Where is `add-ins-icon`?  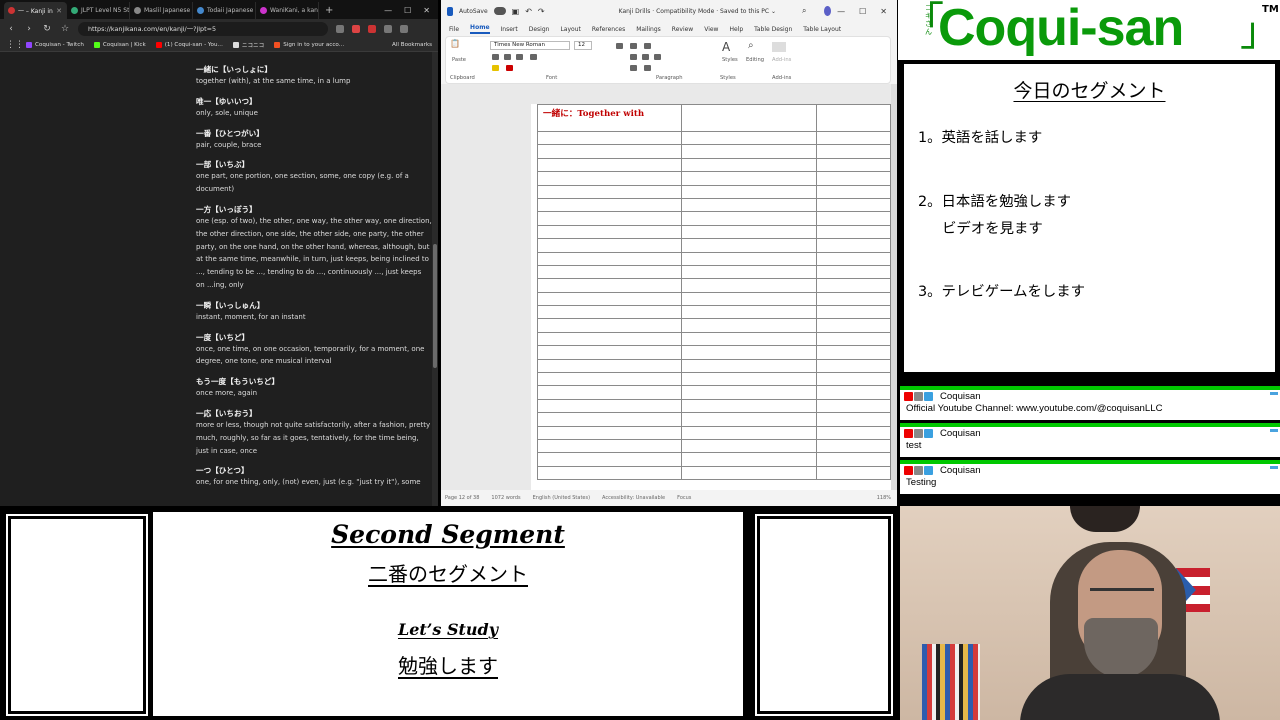 add-ins-icon is located at coordinates (779, 47).